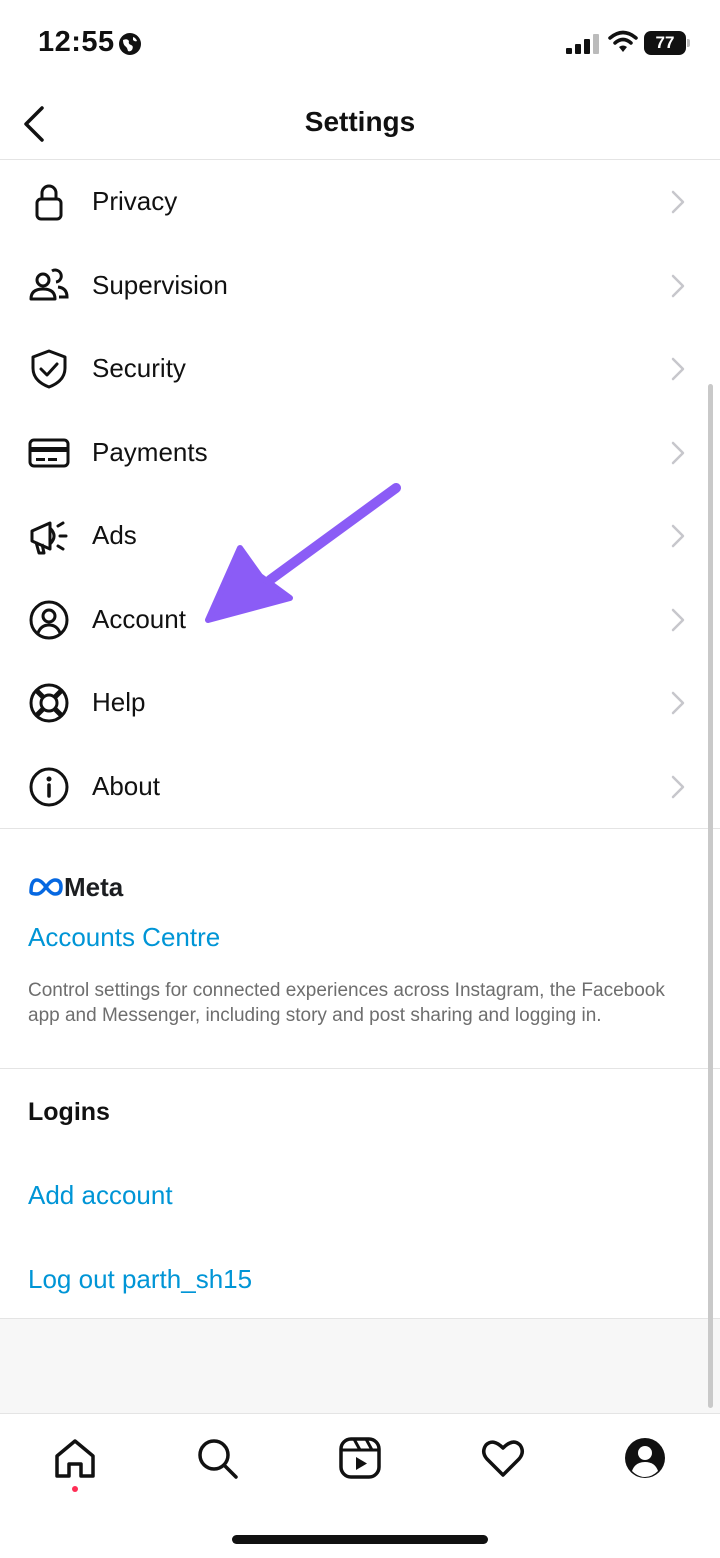 The height and width of the screenshot is (1558, 720). What do you see at coordinates (49, 284) in the screenshot?
I see `people-icon` at bounding box center [49, 284].